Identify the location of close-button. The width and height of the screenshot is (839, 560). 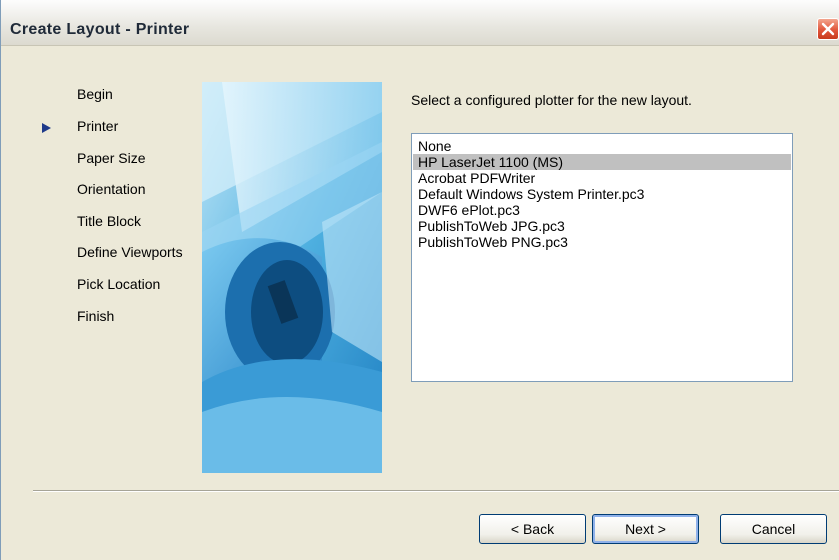
(828, 29).